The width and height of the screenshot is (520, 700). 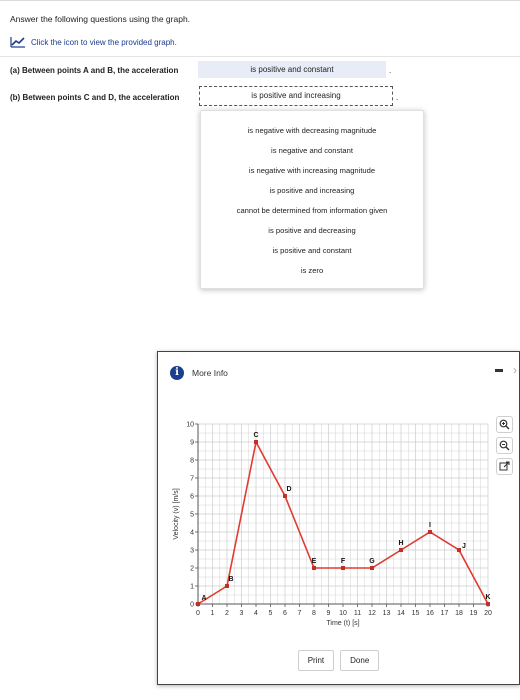 I want to click on zoom-out-icon, so click(x=504, y=445).